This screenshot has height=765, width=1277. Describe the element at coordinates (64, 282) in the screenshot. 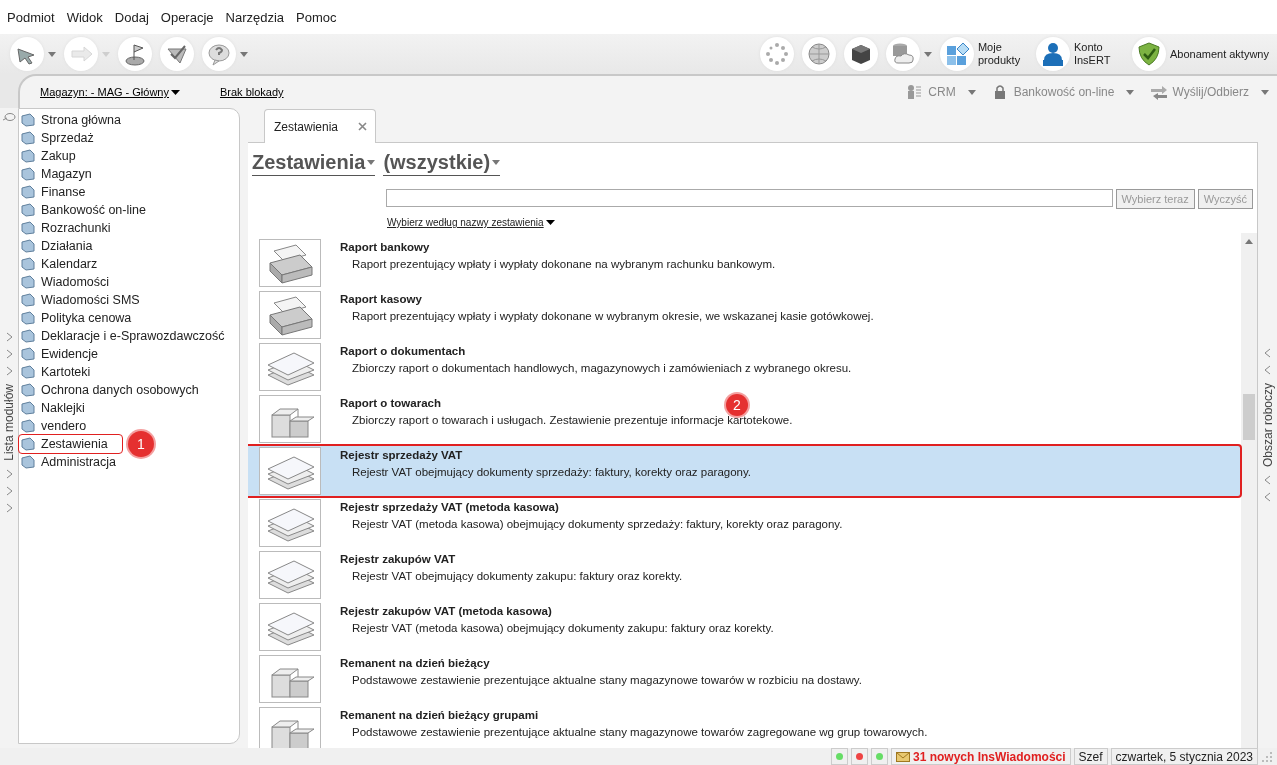

I see `sidebar-item: Wiadomości` at that location.